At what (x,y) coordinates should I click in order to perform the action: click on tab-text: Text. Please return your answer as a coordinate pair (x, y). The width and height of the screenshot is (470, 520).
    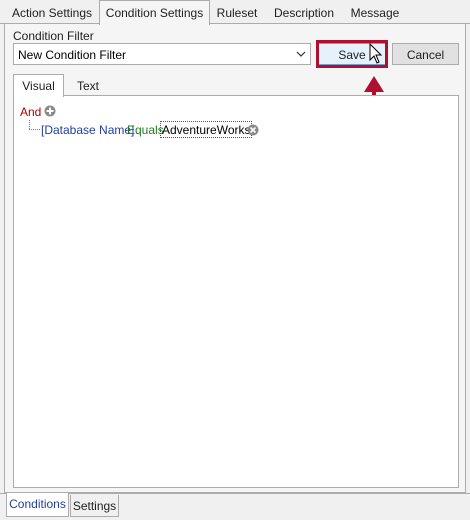
    Looking at the image, I should click on (88, 85).